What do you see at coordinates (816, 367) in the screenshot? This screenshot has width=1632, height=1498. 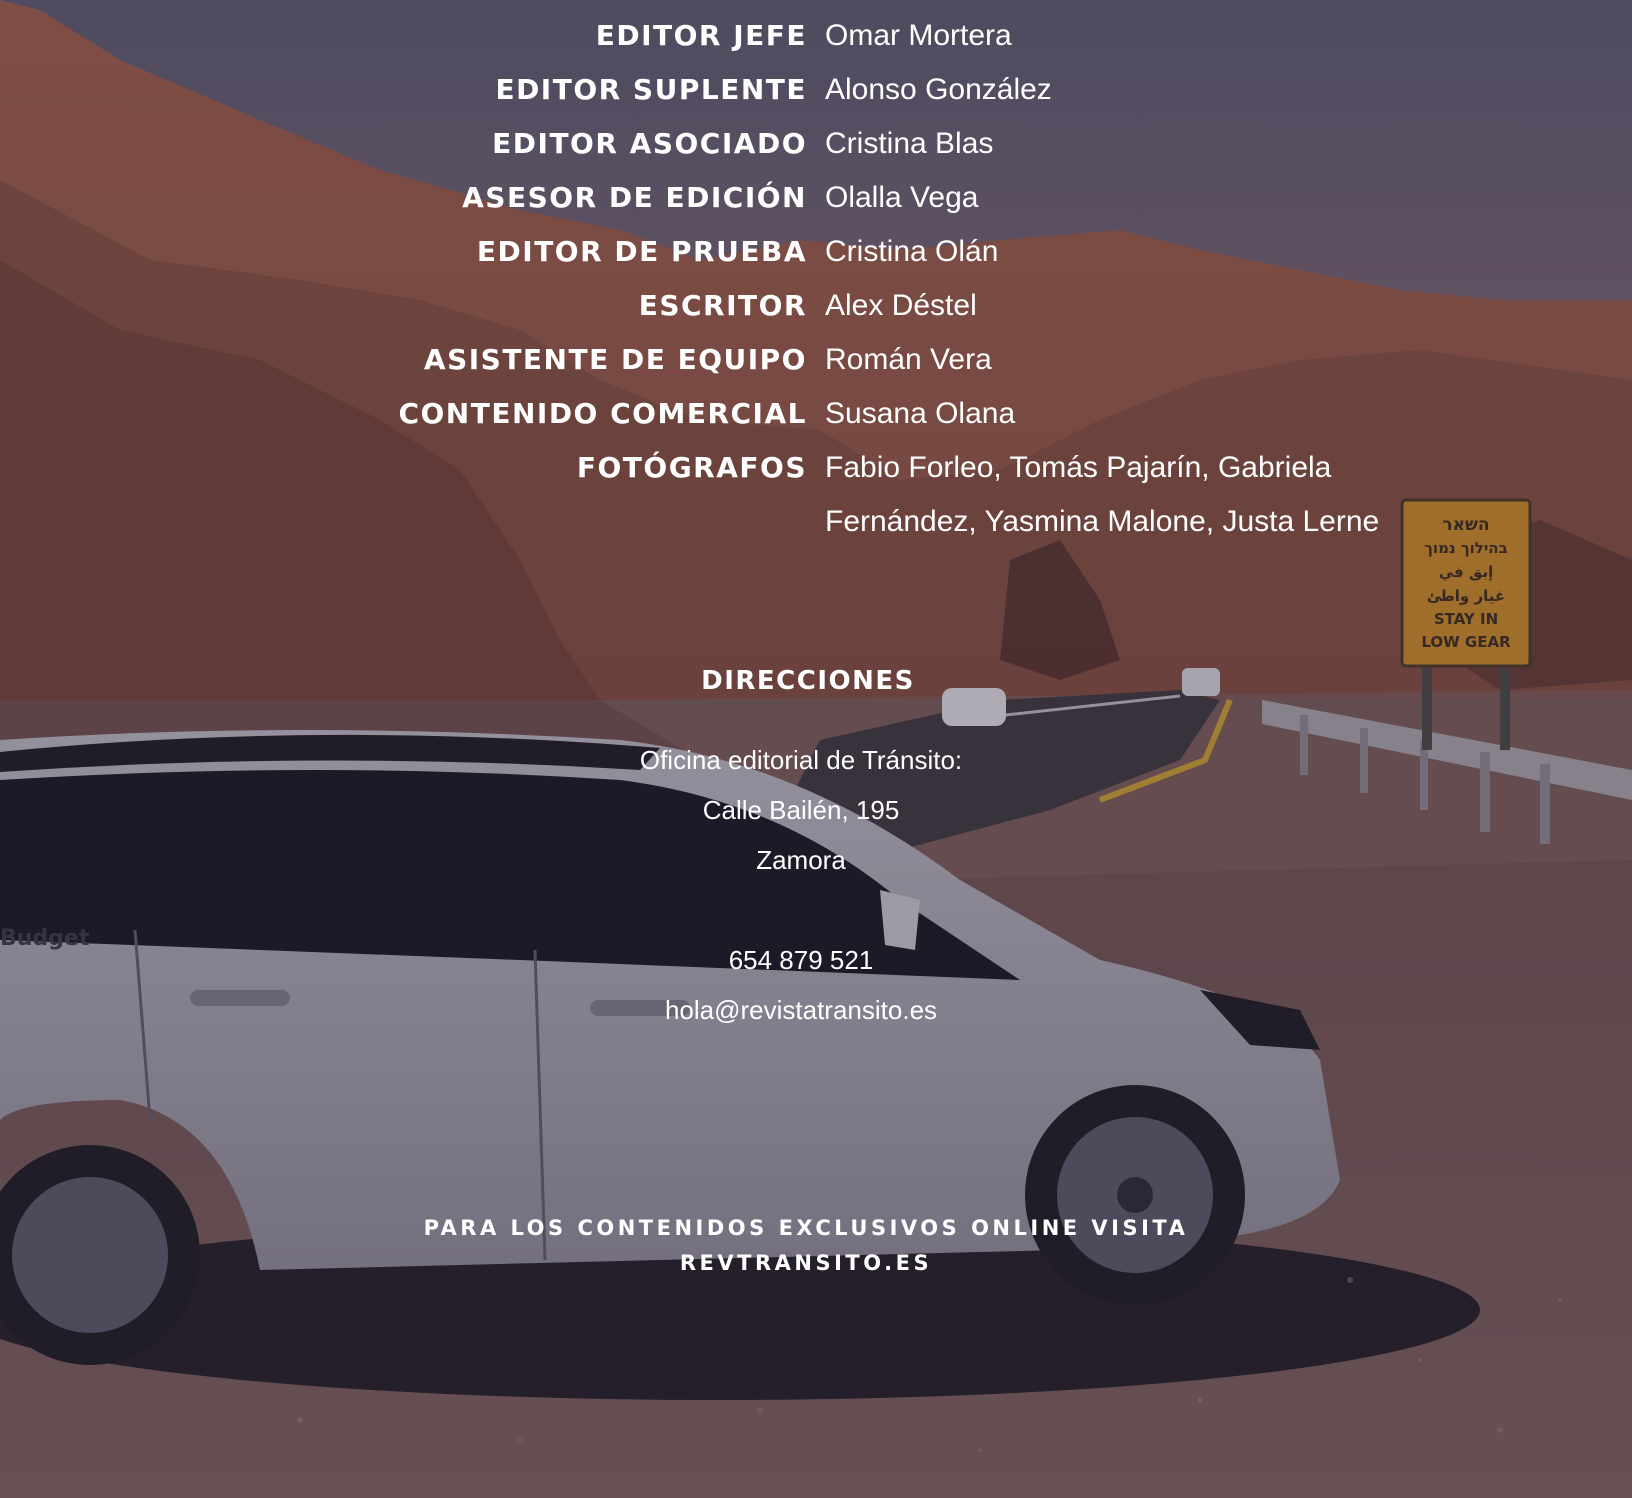 I see `credit-row: ASISTENTE DE EQUIPO Román Vera` at bounding box center [816, 367].